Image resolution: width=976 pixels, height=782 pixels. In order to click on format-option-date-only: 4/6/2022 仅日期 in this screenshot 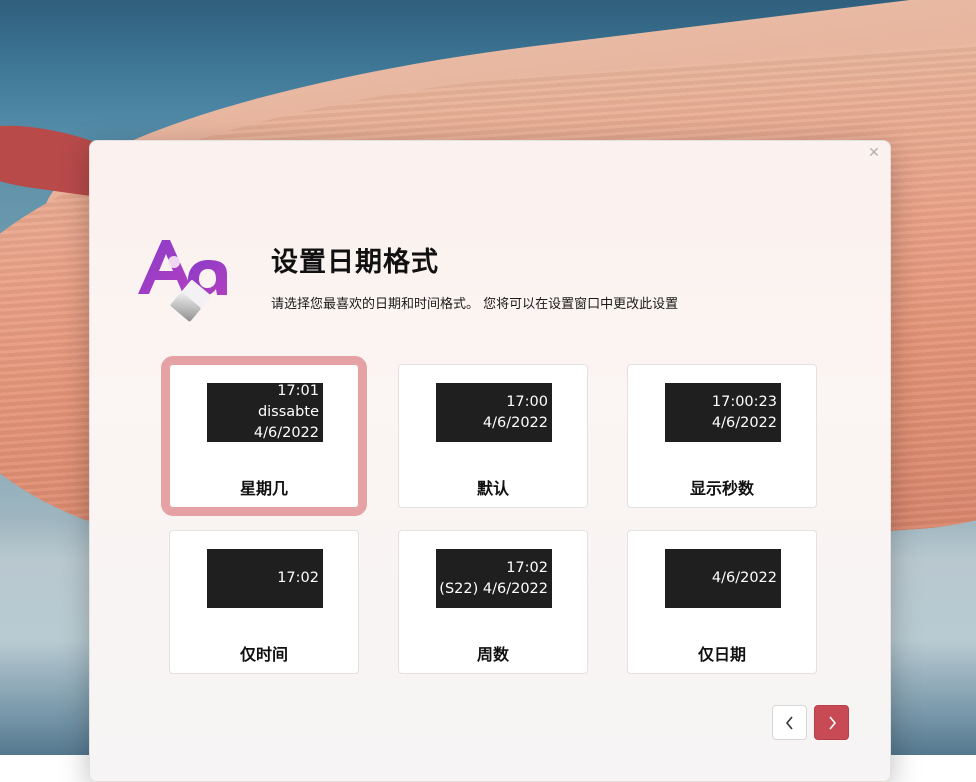, I will do `click(722, 602)`.